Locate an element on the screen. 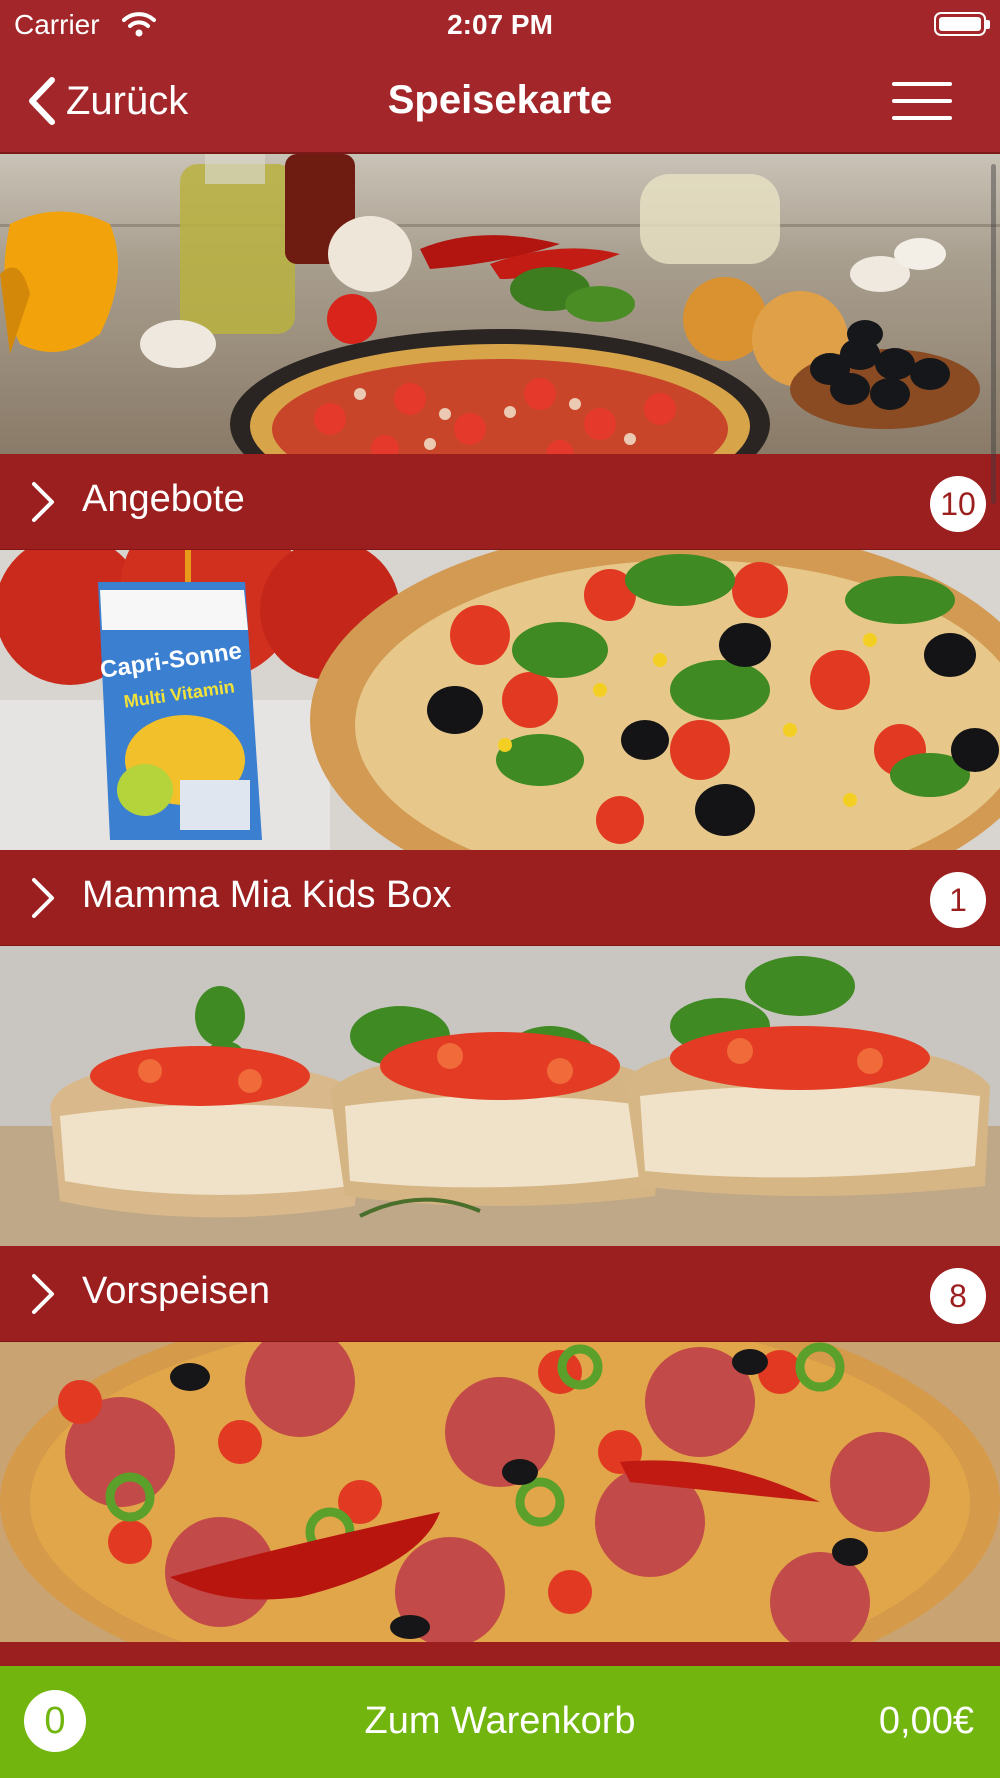 This screenshot has height=1778, width=1000. category-label: Angebote is located at coordinates (163, 499).